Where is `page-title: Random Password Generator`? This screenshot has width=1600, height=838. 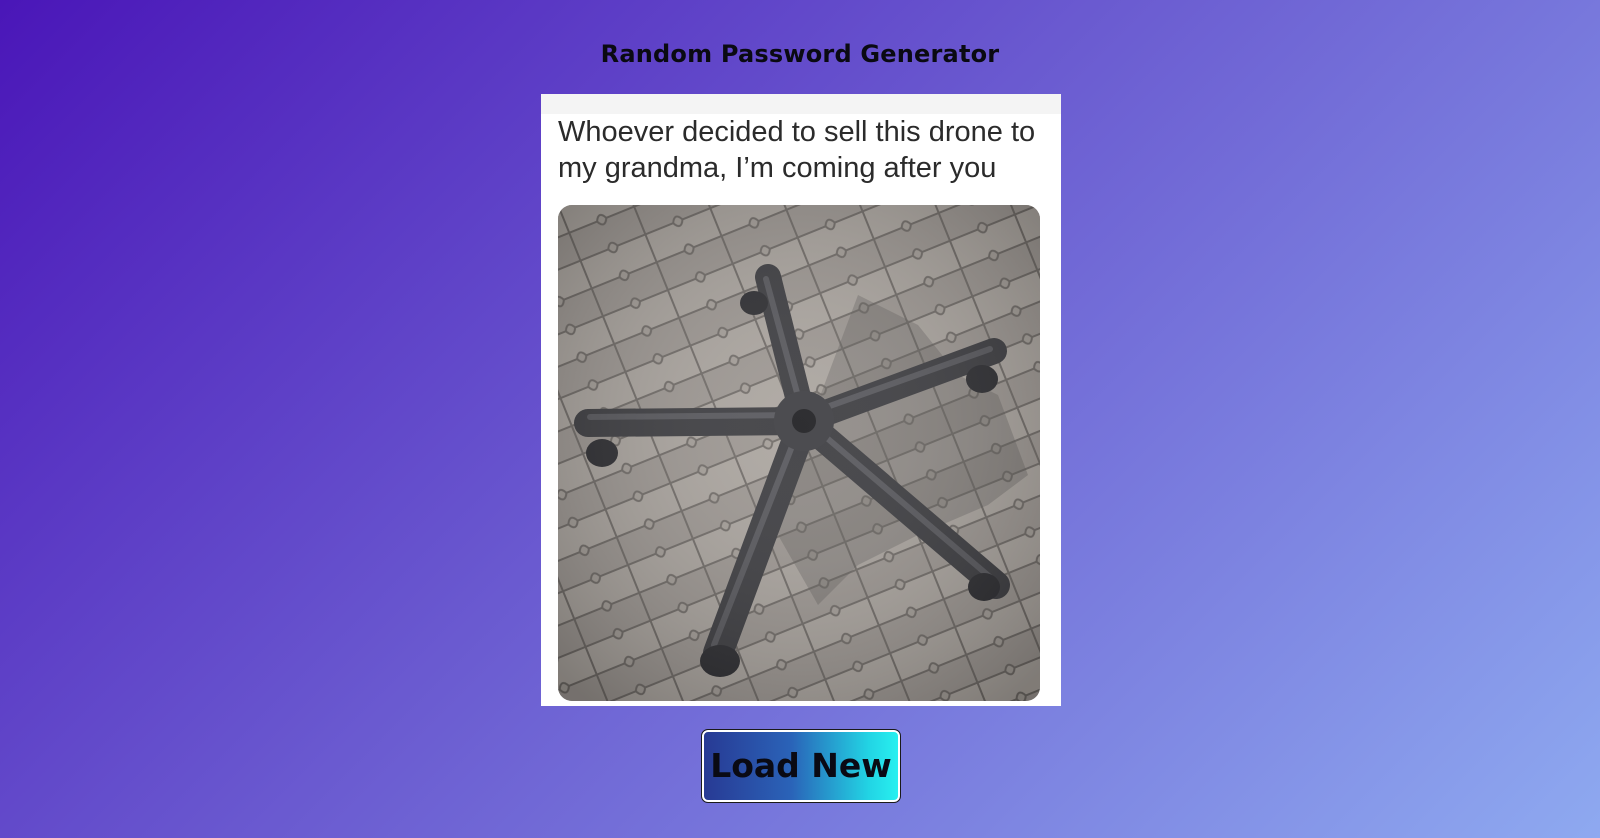 page-title: Random Password Generator is located at coordinates (800, 54).